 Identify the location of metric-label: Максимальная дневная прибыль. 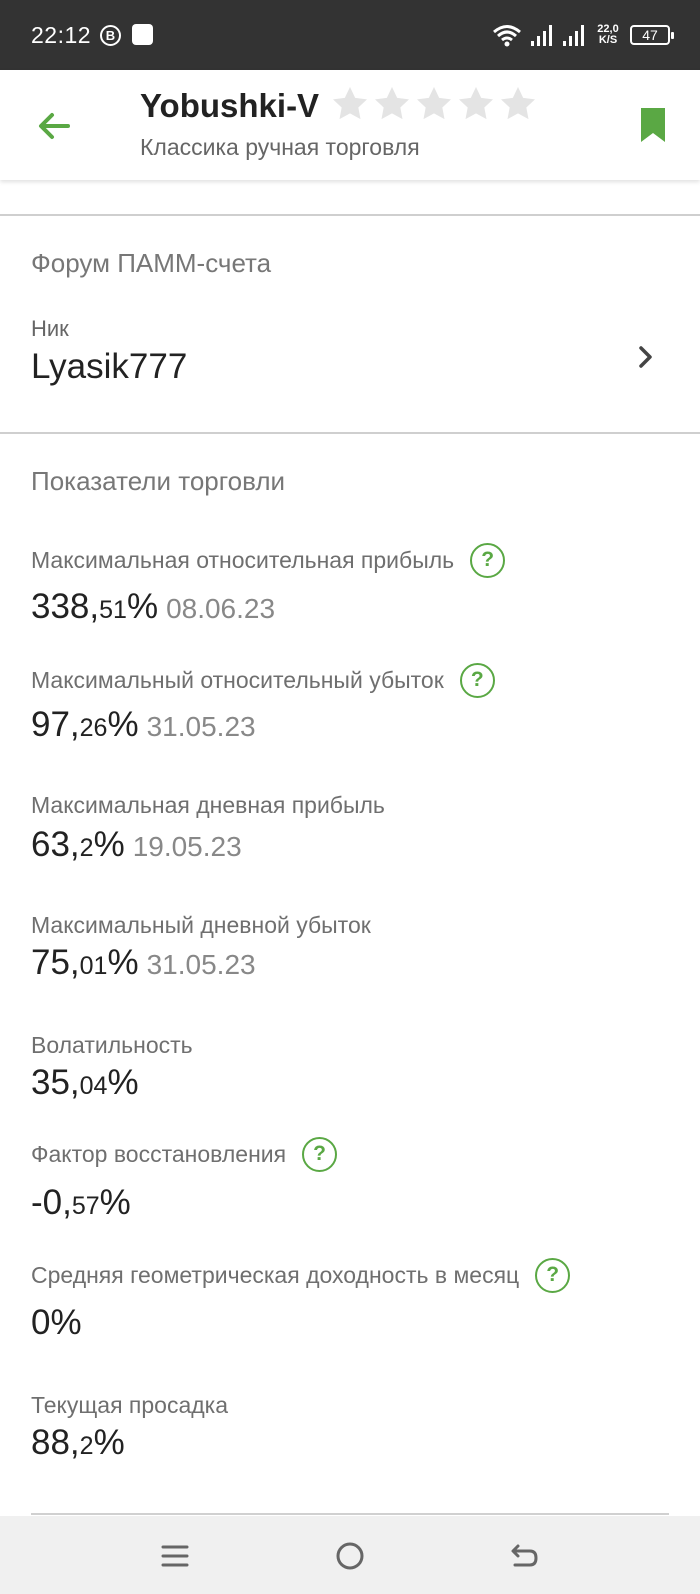
(208, 805).